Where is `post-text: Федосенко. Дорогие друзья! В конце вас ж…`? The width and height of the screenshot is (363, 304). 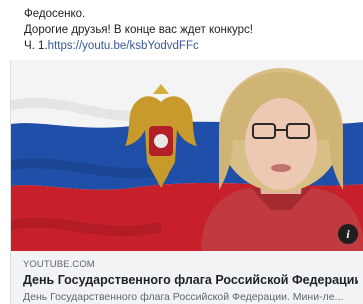
post-text: Федосенко. Дорогие друзья! В конце вас ж… is located at coordinates (189, 30).